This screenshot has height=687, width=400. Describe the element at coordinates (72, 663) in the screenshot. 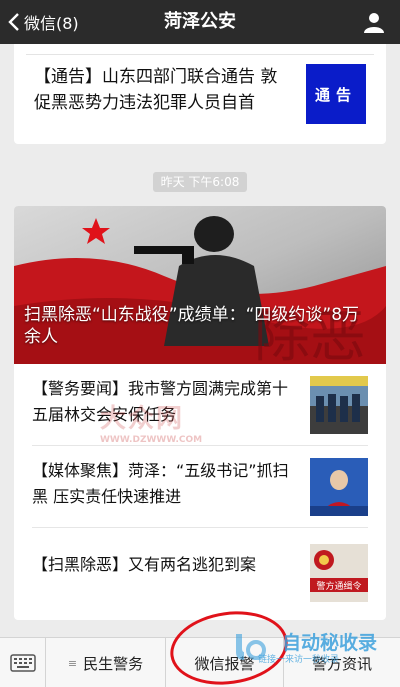

I see `menu-list-icon: ≡` at that location.